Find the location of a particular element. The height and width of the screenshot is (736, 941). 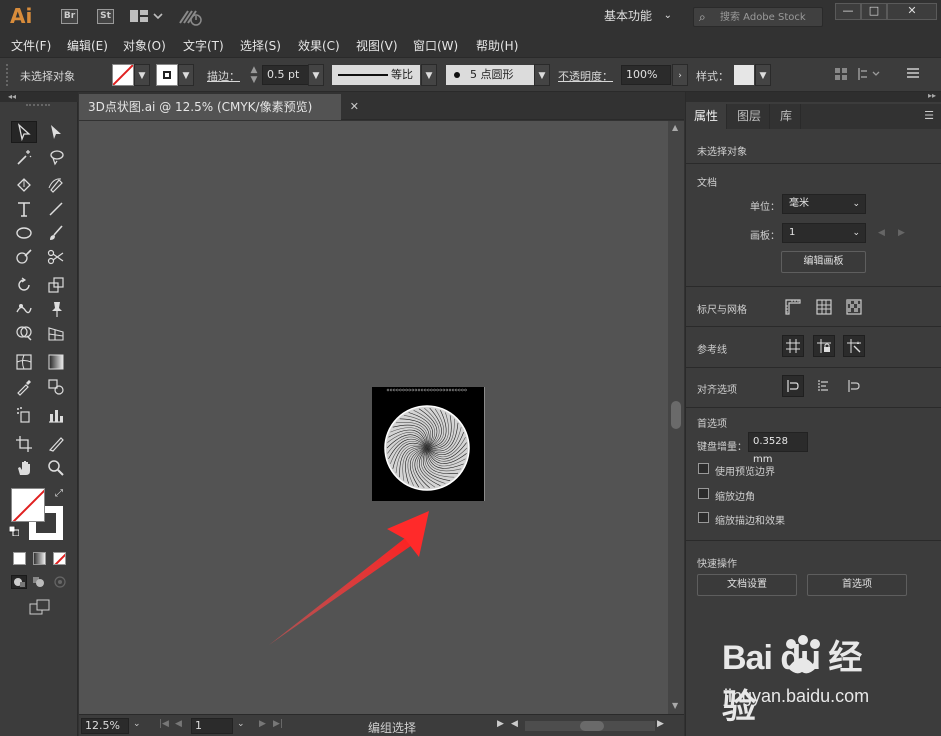

menu-window: 窗口(W) is located at coordinates (435, 45).